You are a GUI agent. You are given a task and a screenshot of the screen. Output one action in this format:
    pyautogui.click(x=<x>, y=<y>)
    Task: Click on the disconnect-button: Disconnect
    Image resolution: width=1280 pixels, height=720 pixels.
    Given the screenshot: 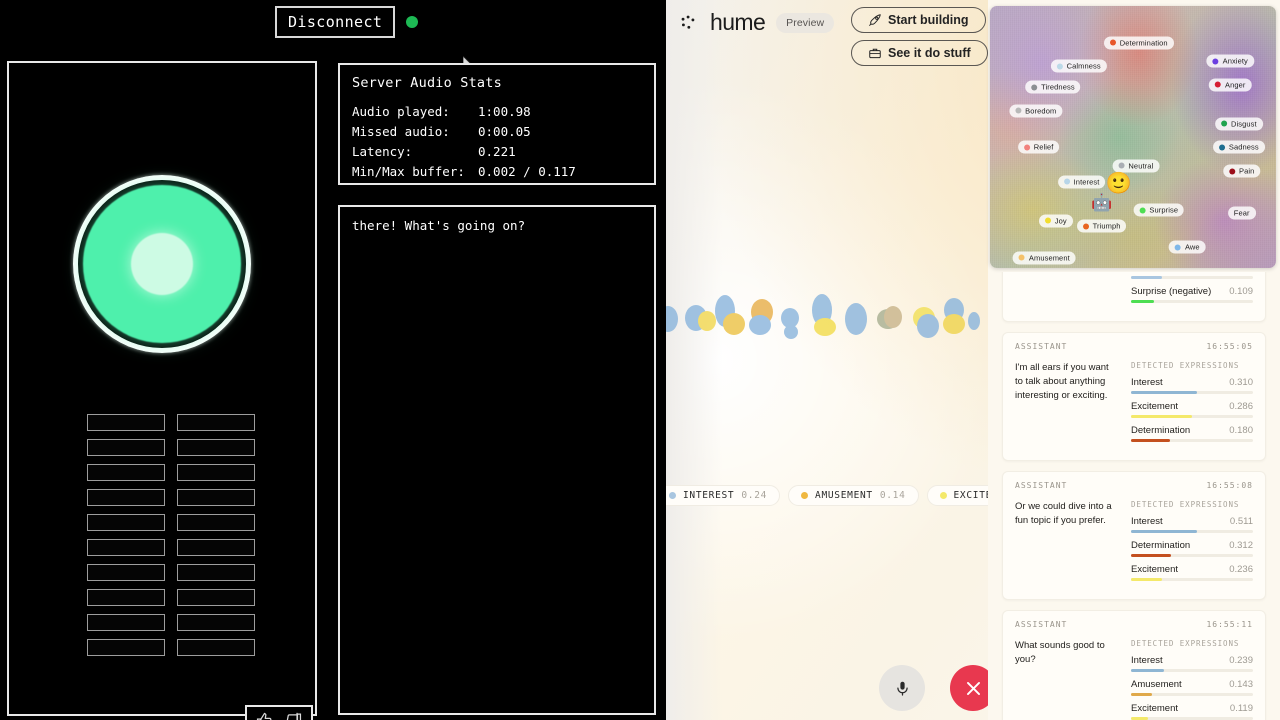 What is the action you would take?
    pyautogui.click(x=335, y=22)
    